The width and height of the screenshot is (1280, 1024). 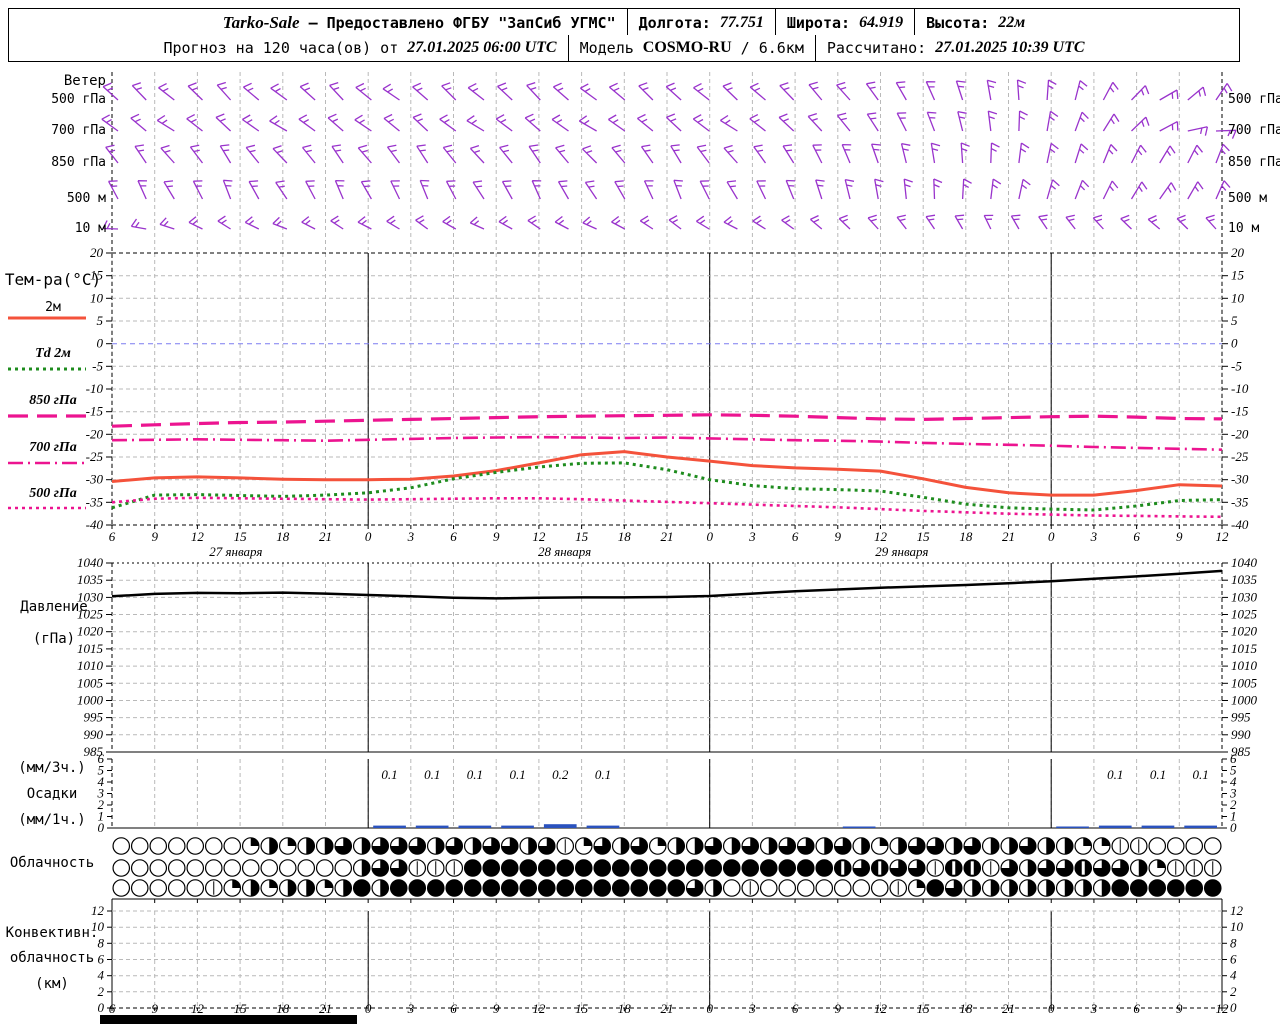 What do you see at coordinates (1244, 648) in the screenshot?
I see `pressure-ytick-right: 1015` at bounding box center [1244, 648].